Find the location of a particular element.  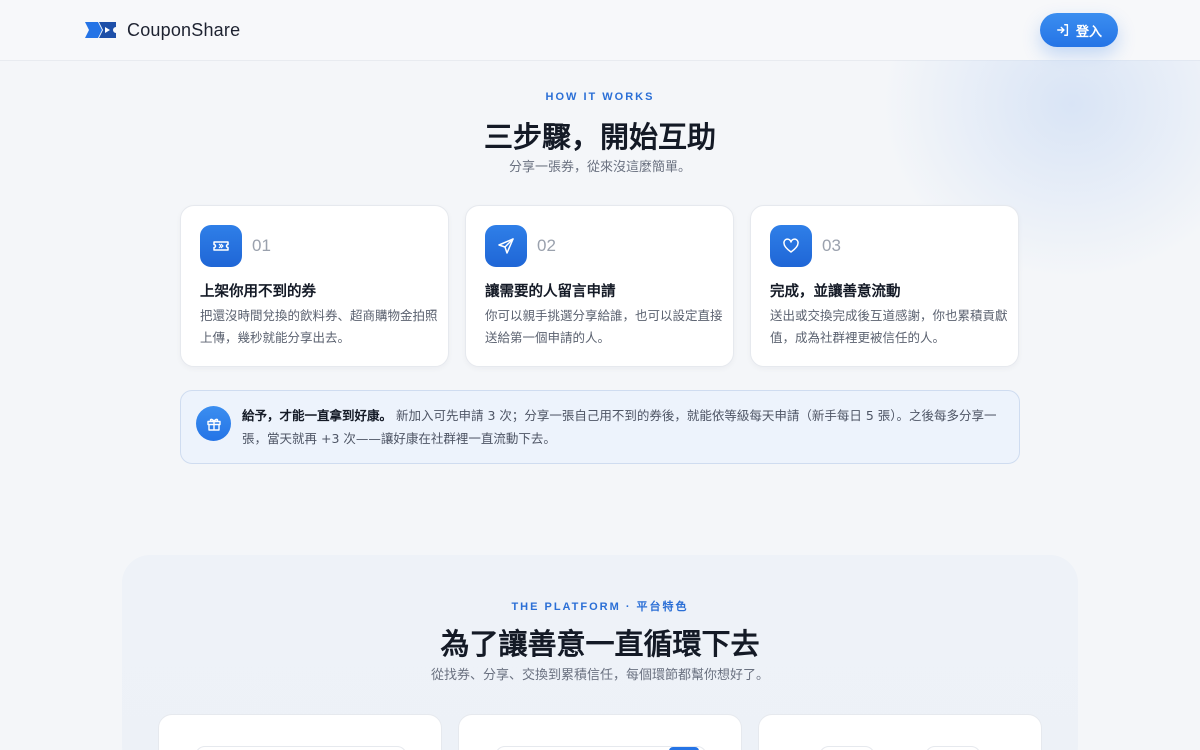

step-description: 你可以親手挑選分享給誰，也可以設定直接送給第一個申請的人。 is located at coordinates (604, 326).